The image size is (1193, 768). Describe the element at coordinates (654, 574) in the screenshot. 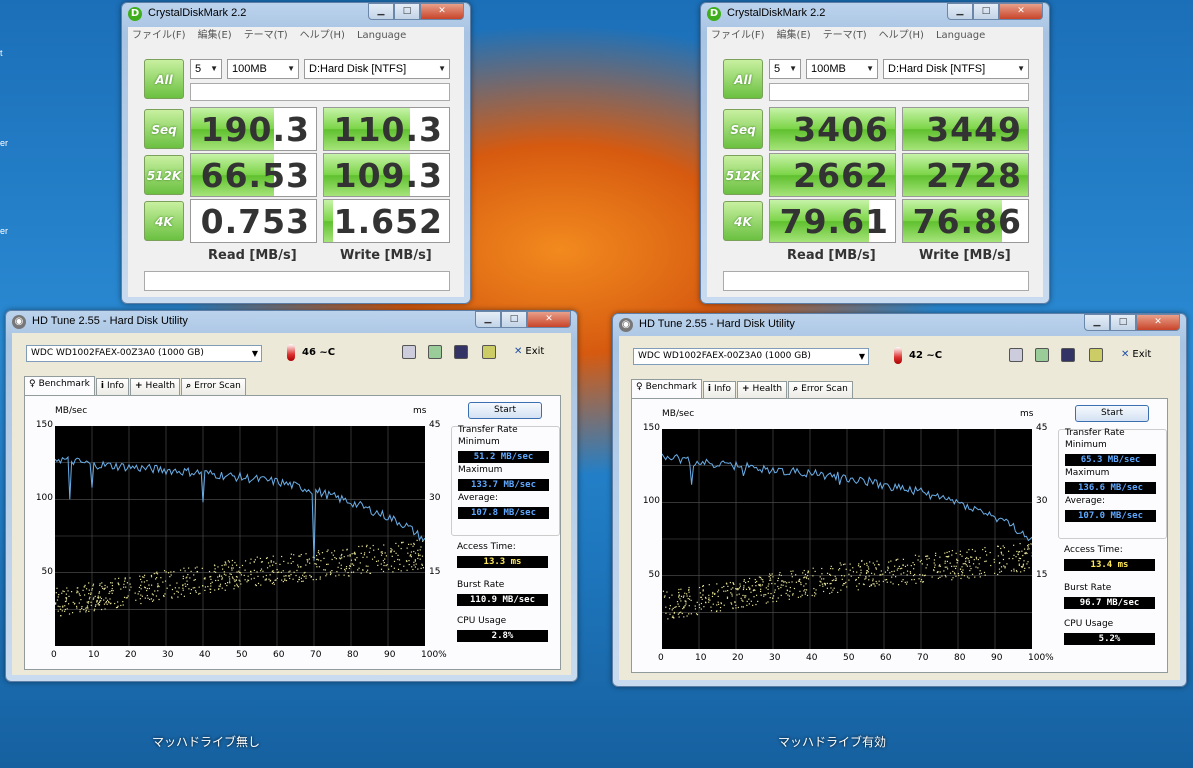

I see `y-left-tick: 50` at that location.